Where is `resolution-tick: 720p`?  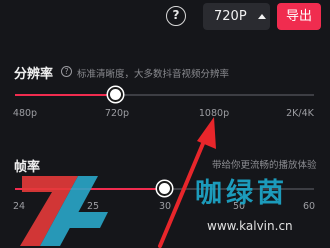
resolution-tick: 720p is located at coordinates (117, 113).